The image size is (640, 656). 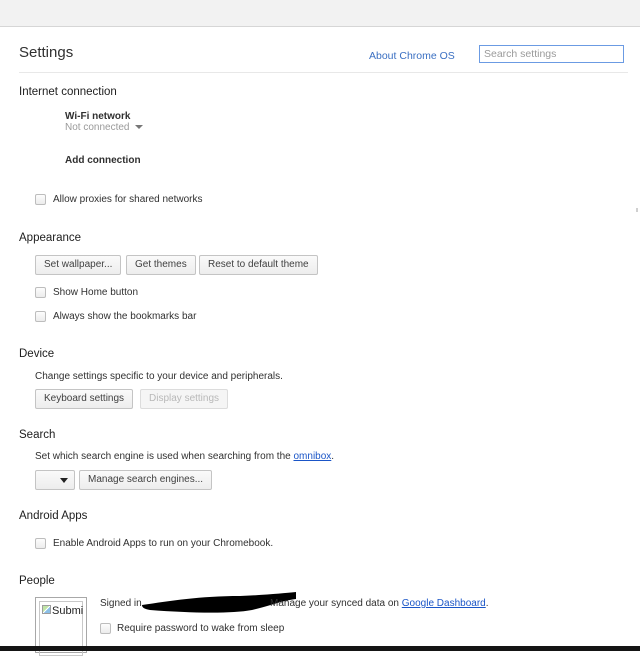 What do you see at coordinates (97, 116) in the screenshot?
I see `wifi-network-label: Wi-Fi network` at bounding box center [97, 116].